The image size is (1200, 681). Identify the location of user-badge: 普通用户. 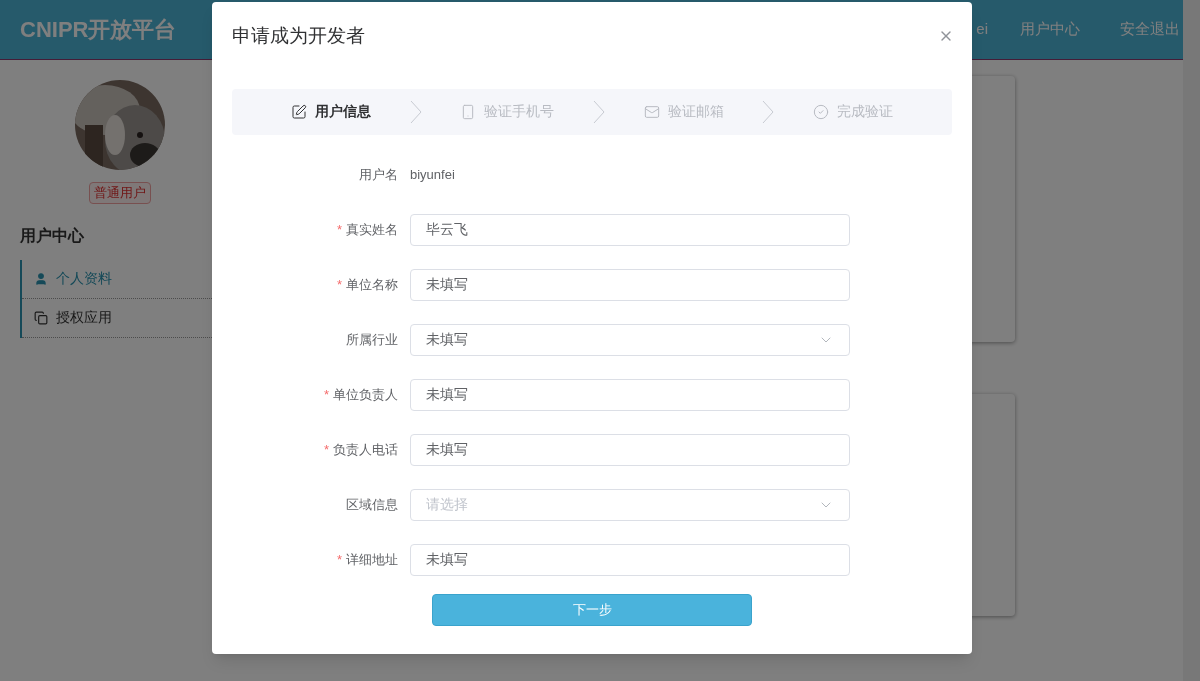
(120, 193).